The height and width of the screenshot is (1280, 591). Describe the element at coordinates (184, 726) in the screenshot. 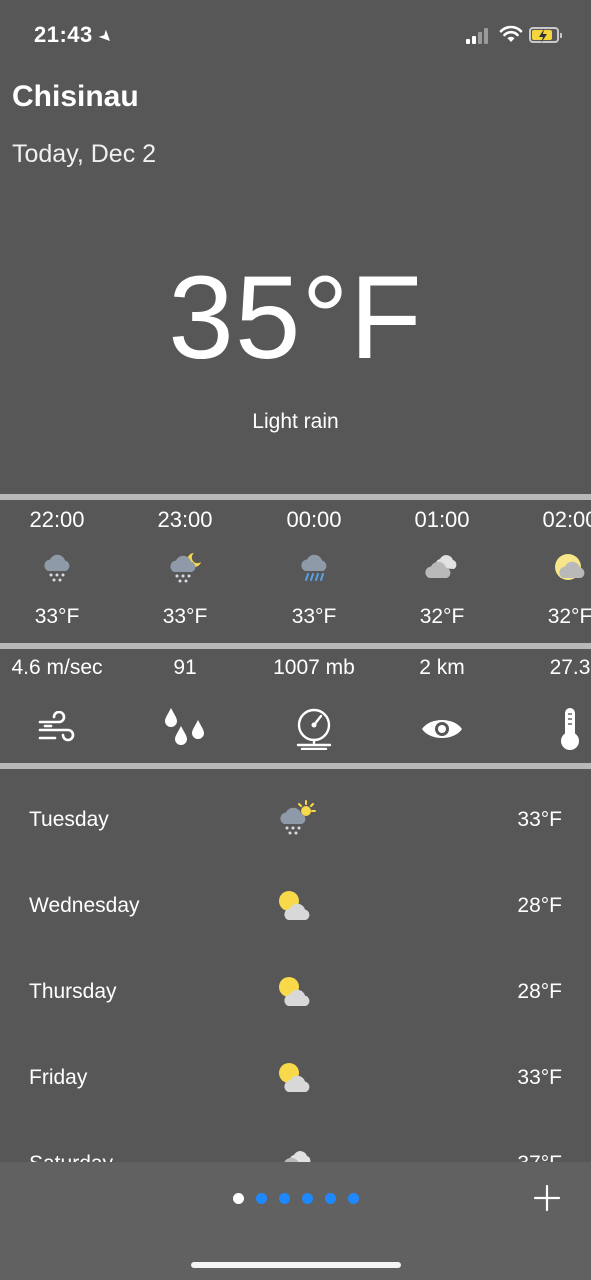

I see `humidity-drops-icon` at that location.